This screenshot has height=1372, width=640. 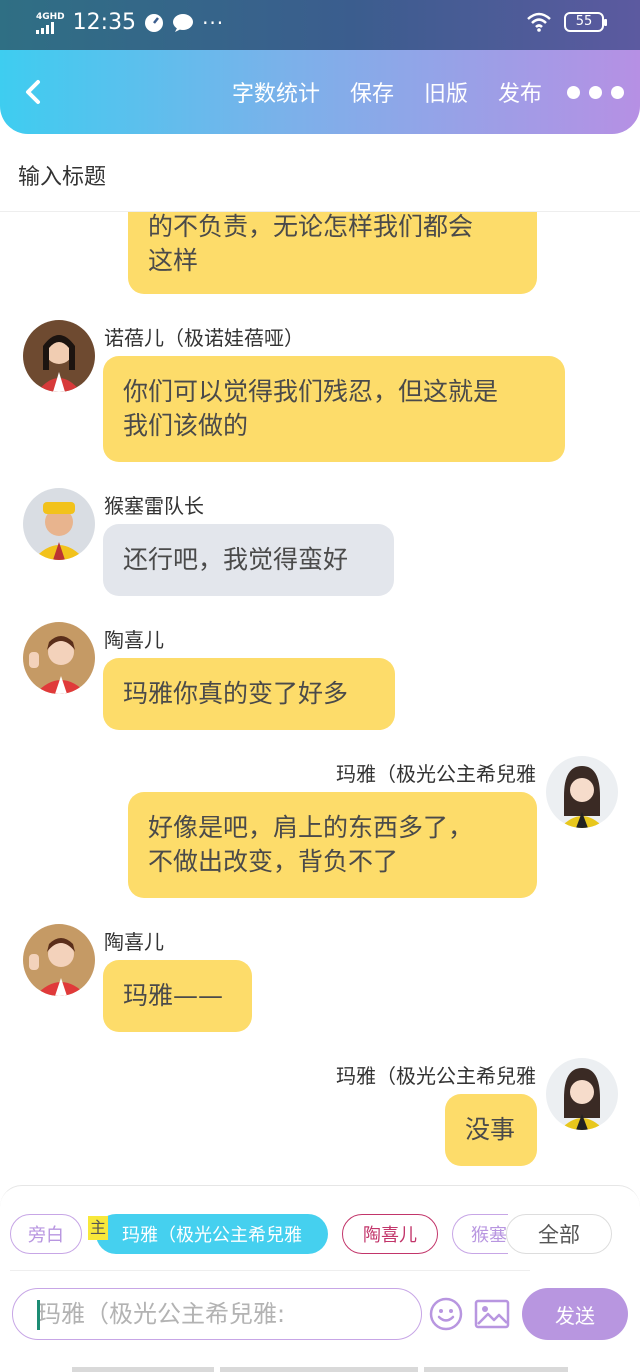 I want to click on message-bubble: 的不负责，无论怎样我们都会 这样, so click(x=332, y=253).